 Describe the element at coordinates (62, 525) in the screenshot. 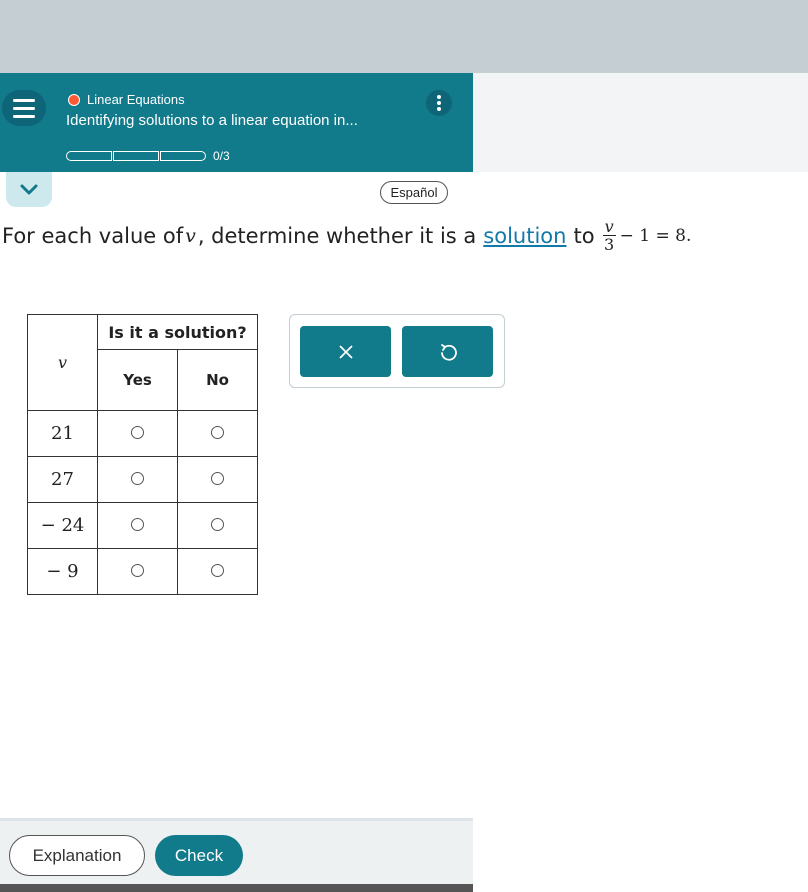

I see `row-value: − 24` at that location.